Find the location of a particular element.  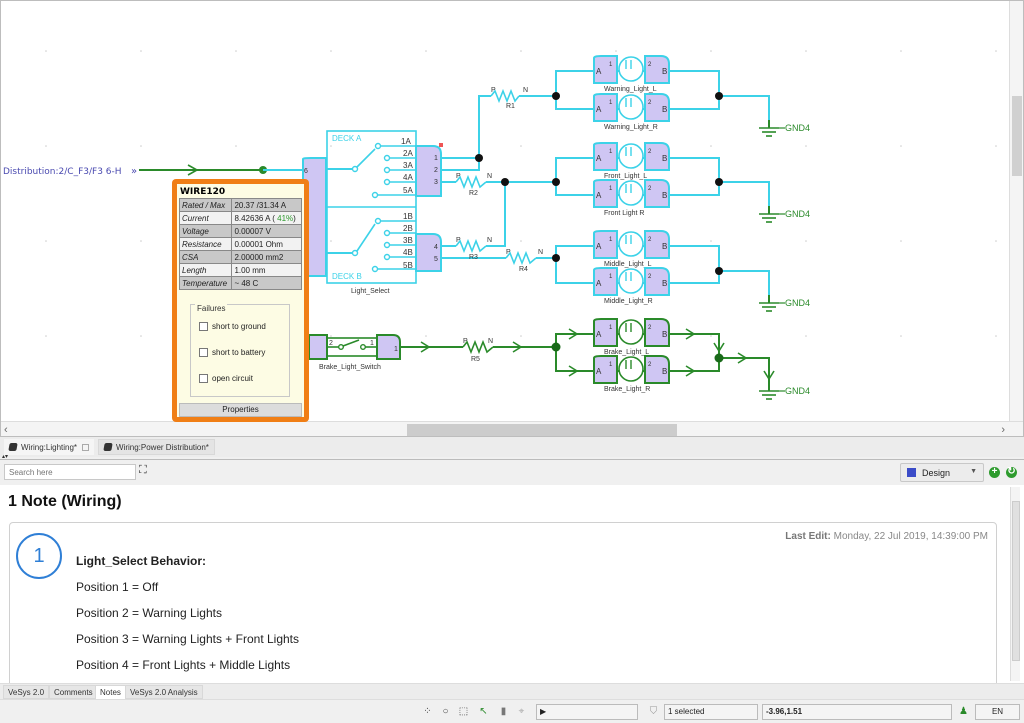

vertical-scrollbar is located at coordinates (1016, 211).